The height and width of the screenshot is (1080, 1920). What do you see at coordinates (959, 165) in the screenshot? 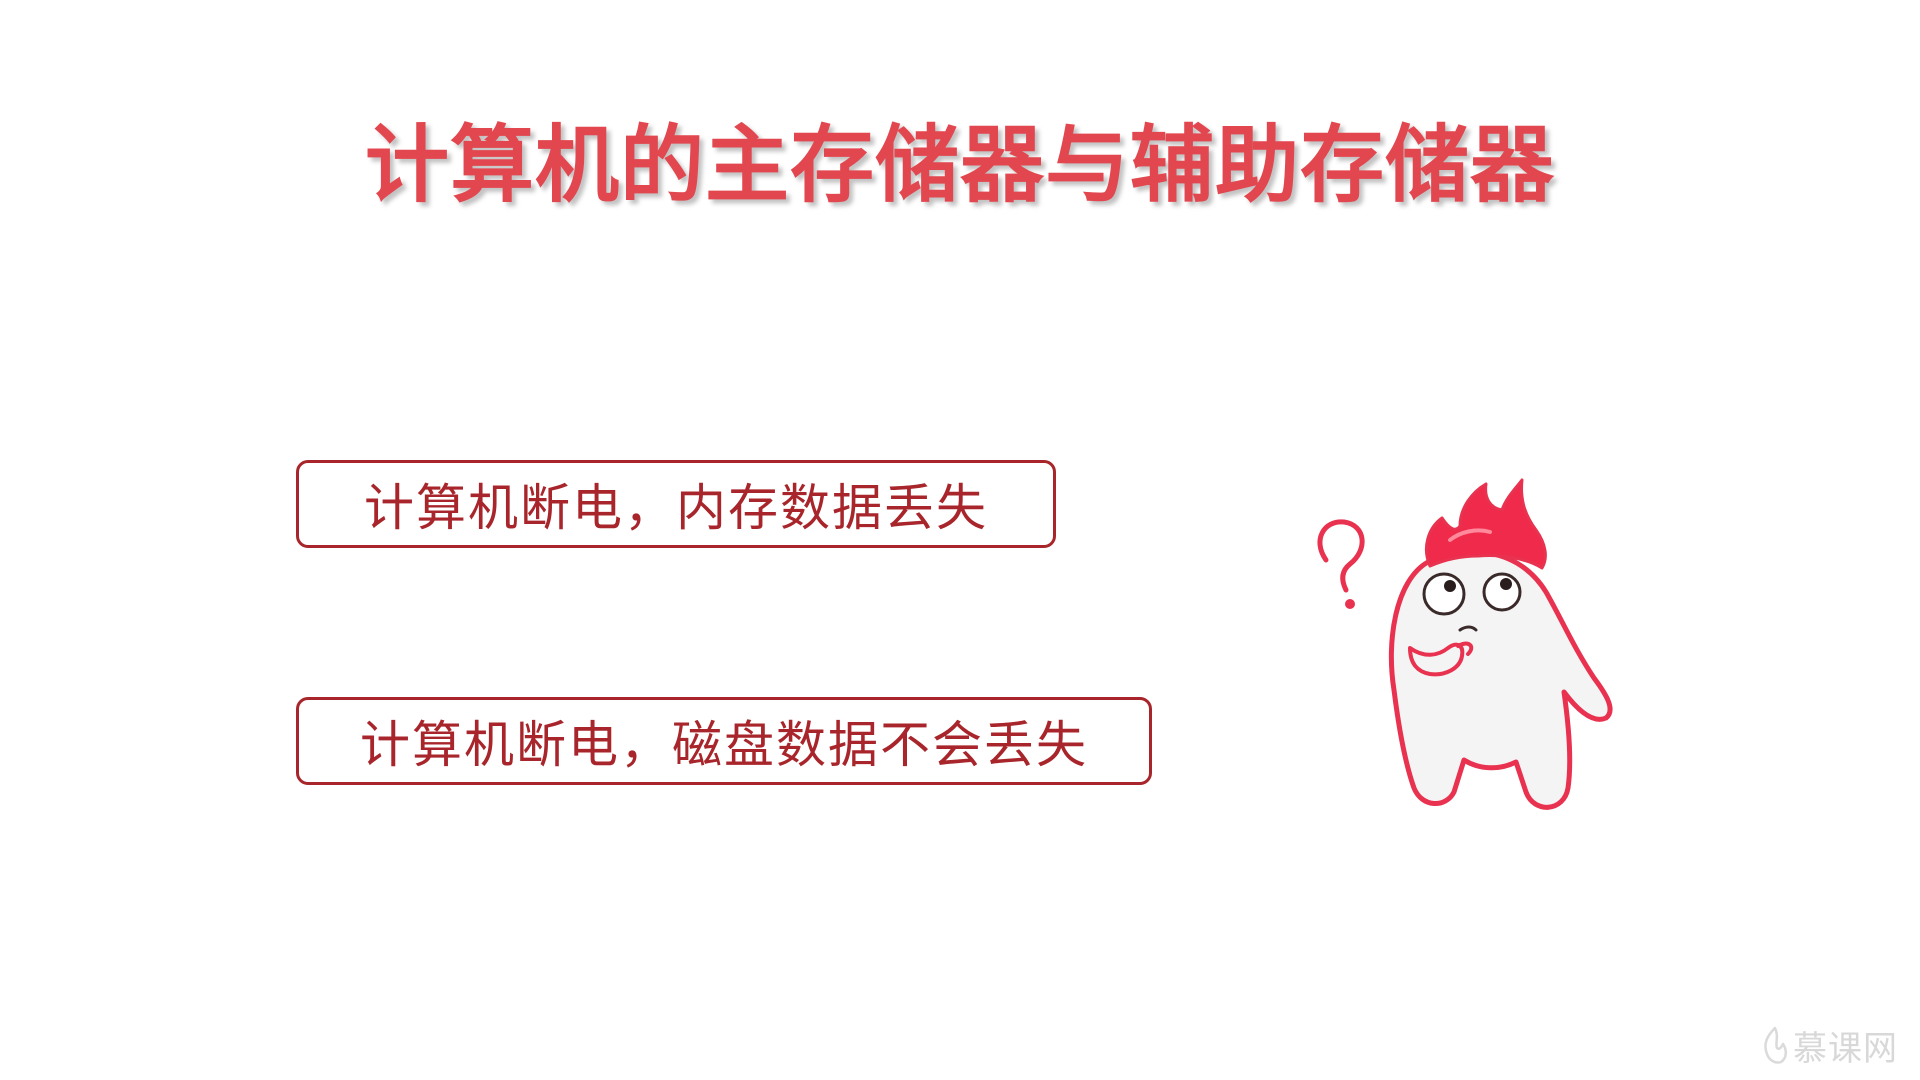
I see `slide-title: 计算机的主存储器与辅助存储器` at bounding box center [959, 165].